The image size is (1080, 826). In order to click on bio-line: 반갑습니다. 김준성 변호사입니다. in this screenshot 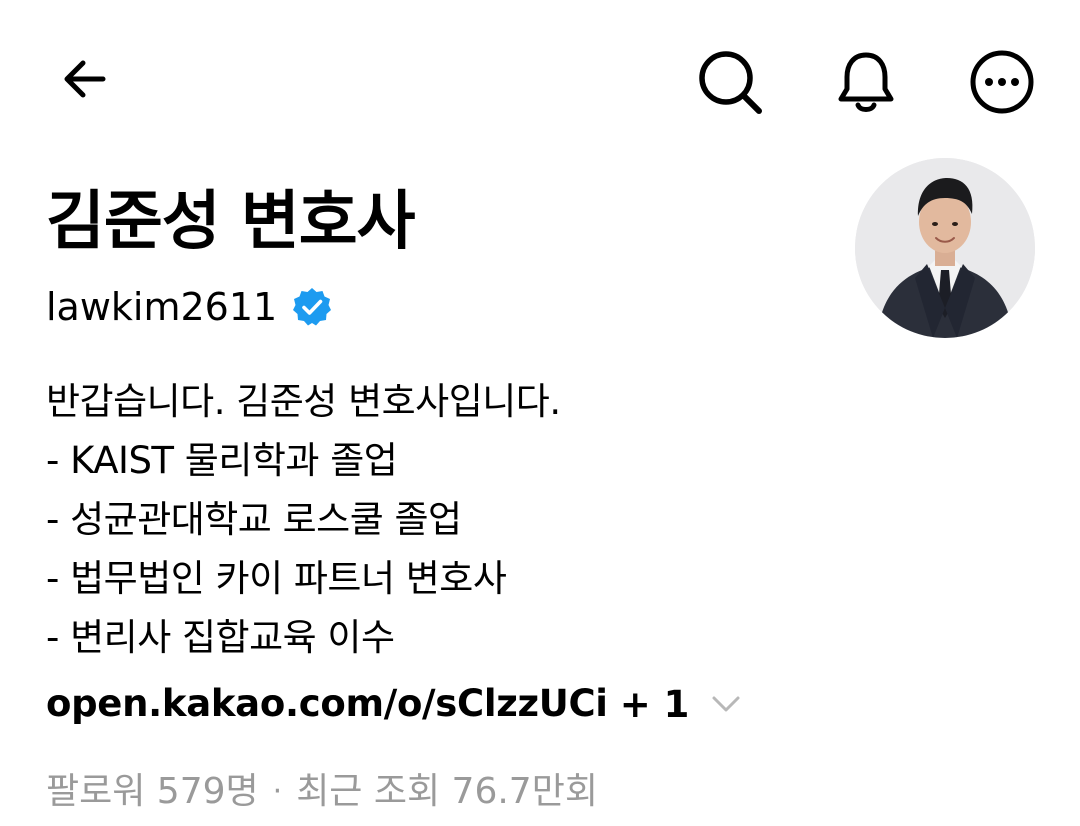, I will do `click(303, 401)`.